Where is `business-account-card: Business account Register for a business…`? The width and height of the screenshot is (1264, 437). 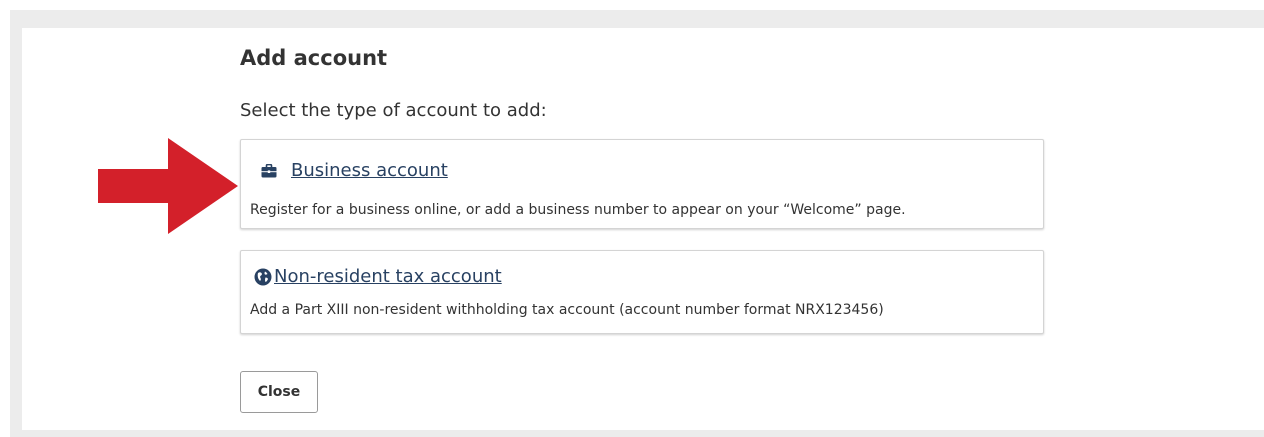
business-account-card: Business account Register for a business… is located at coordinates (642, 184).